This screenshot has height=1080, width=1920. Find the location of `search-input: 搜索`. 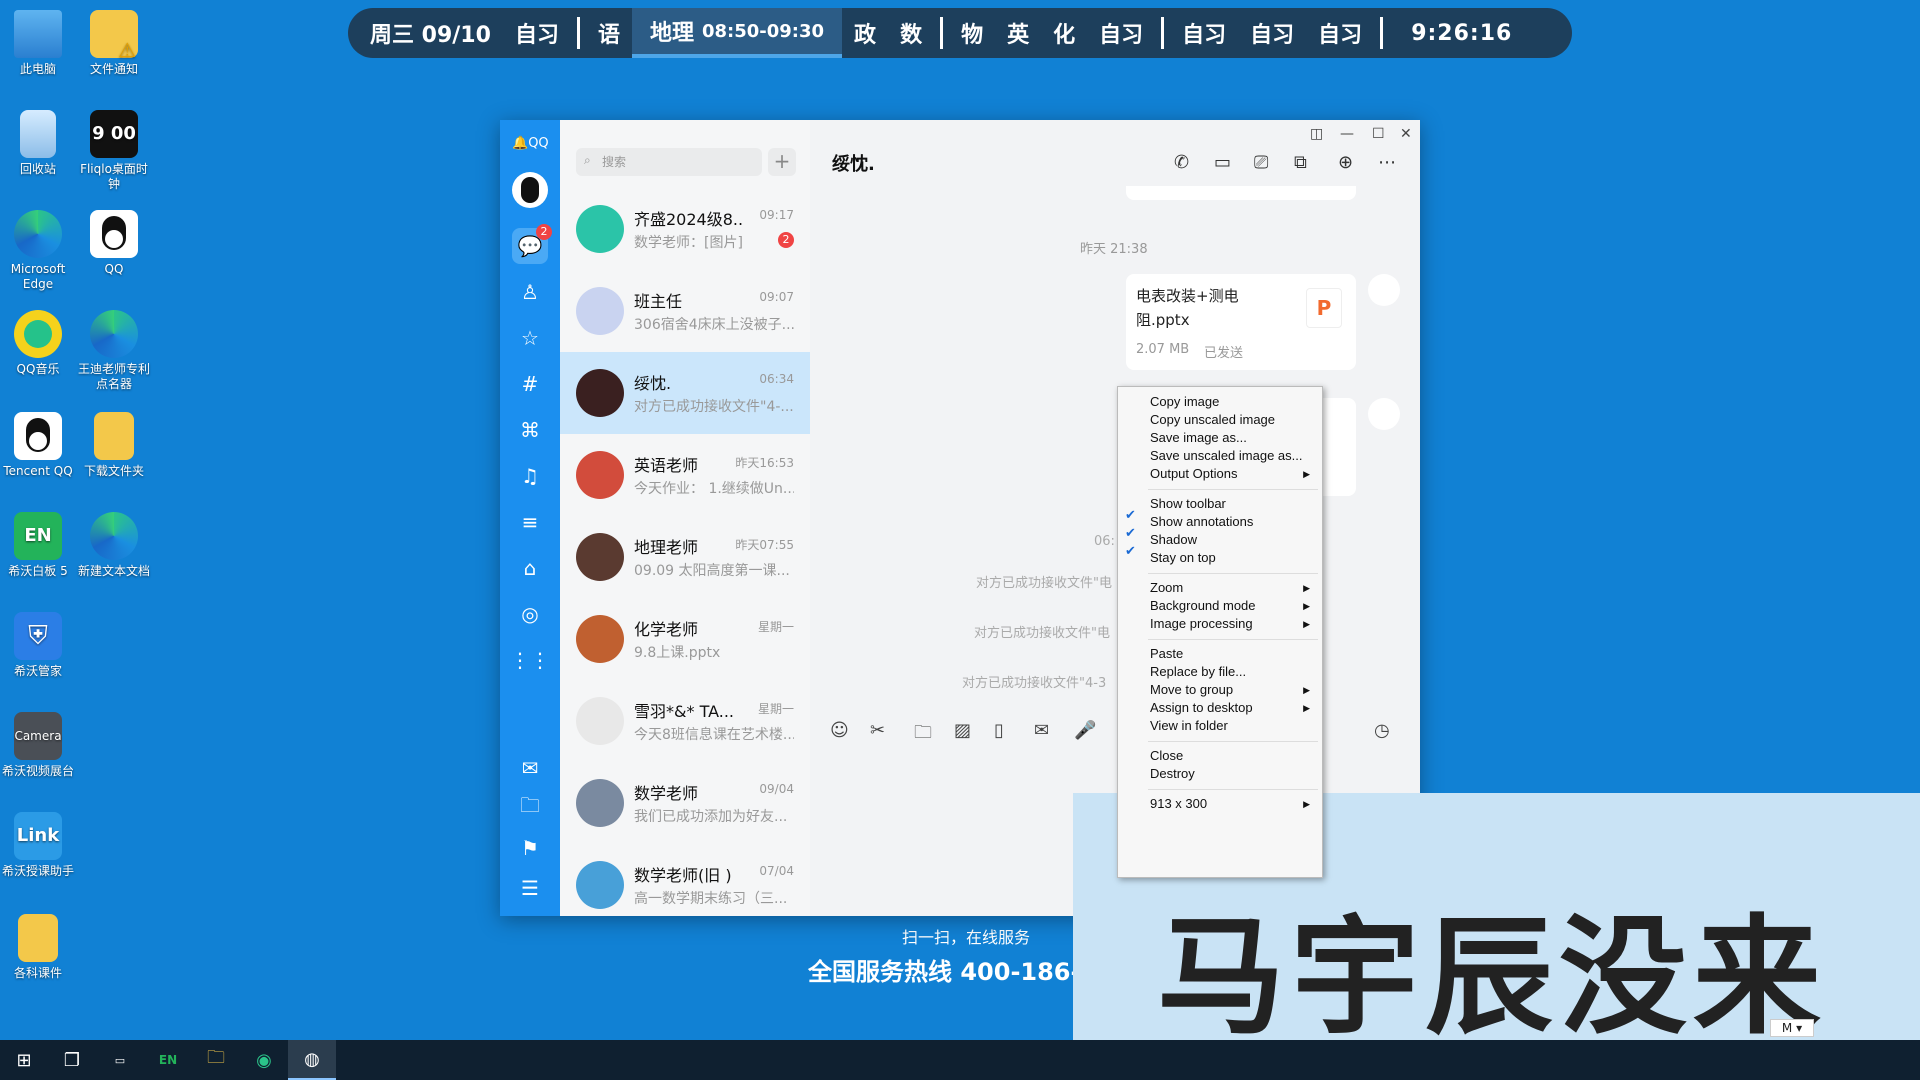

search-input: 搜索 is located at coordinates (669, 162).